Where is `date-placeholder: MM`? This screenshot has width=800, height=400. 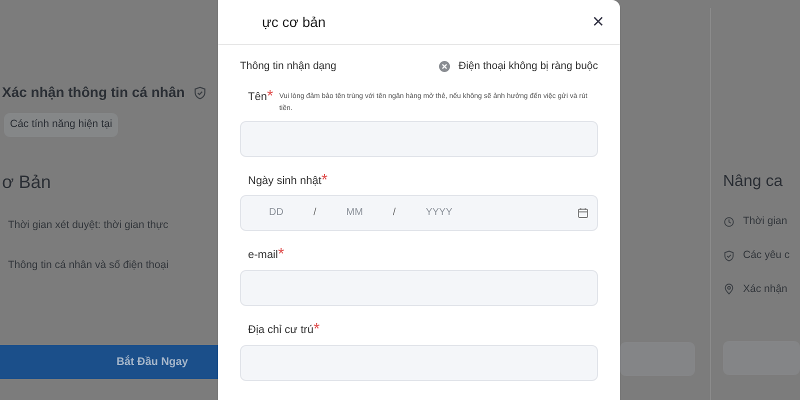
date-placeholder: MM is located at coordinates (354, 213).